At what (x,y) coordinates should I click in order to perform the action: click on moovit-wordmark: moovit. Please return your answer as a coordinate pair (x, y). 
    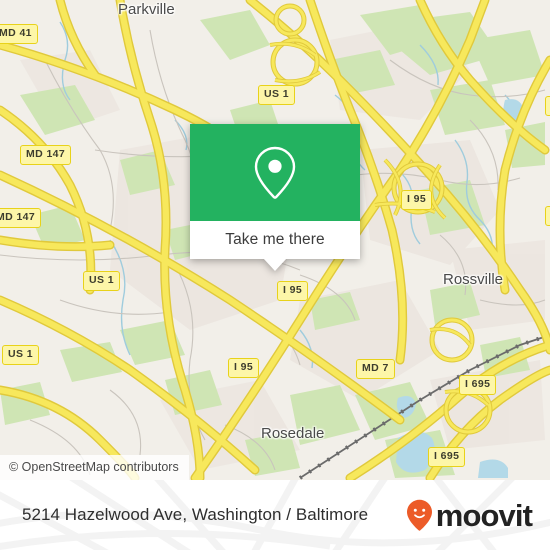
    Looking at the image, I should click on (484, 515).